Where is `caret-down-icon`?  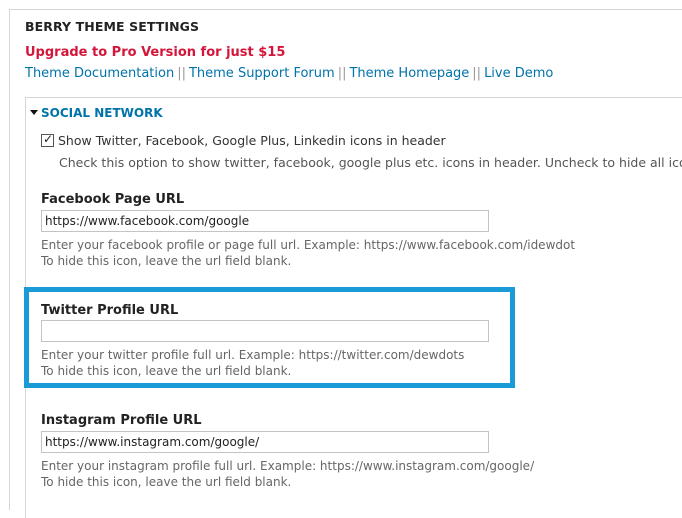 caret-down-icon is located at coordinates (34, 112).